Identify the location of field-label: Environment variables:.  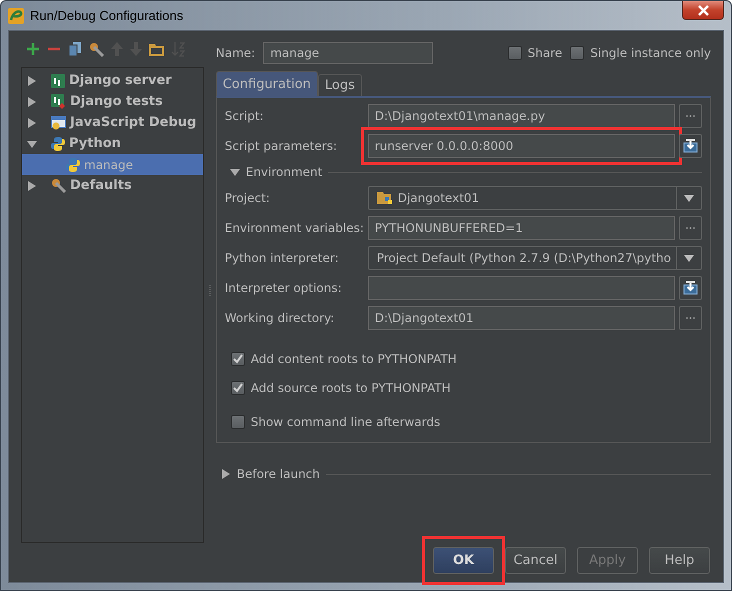
(294, 228).